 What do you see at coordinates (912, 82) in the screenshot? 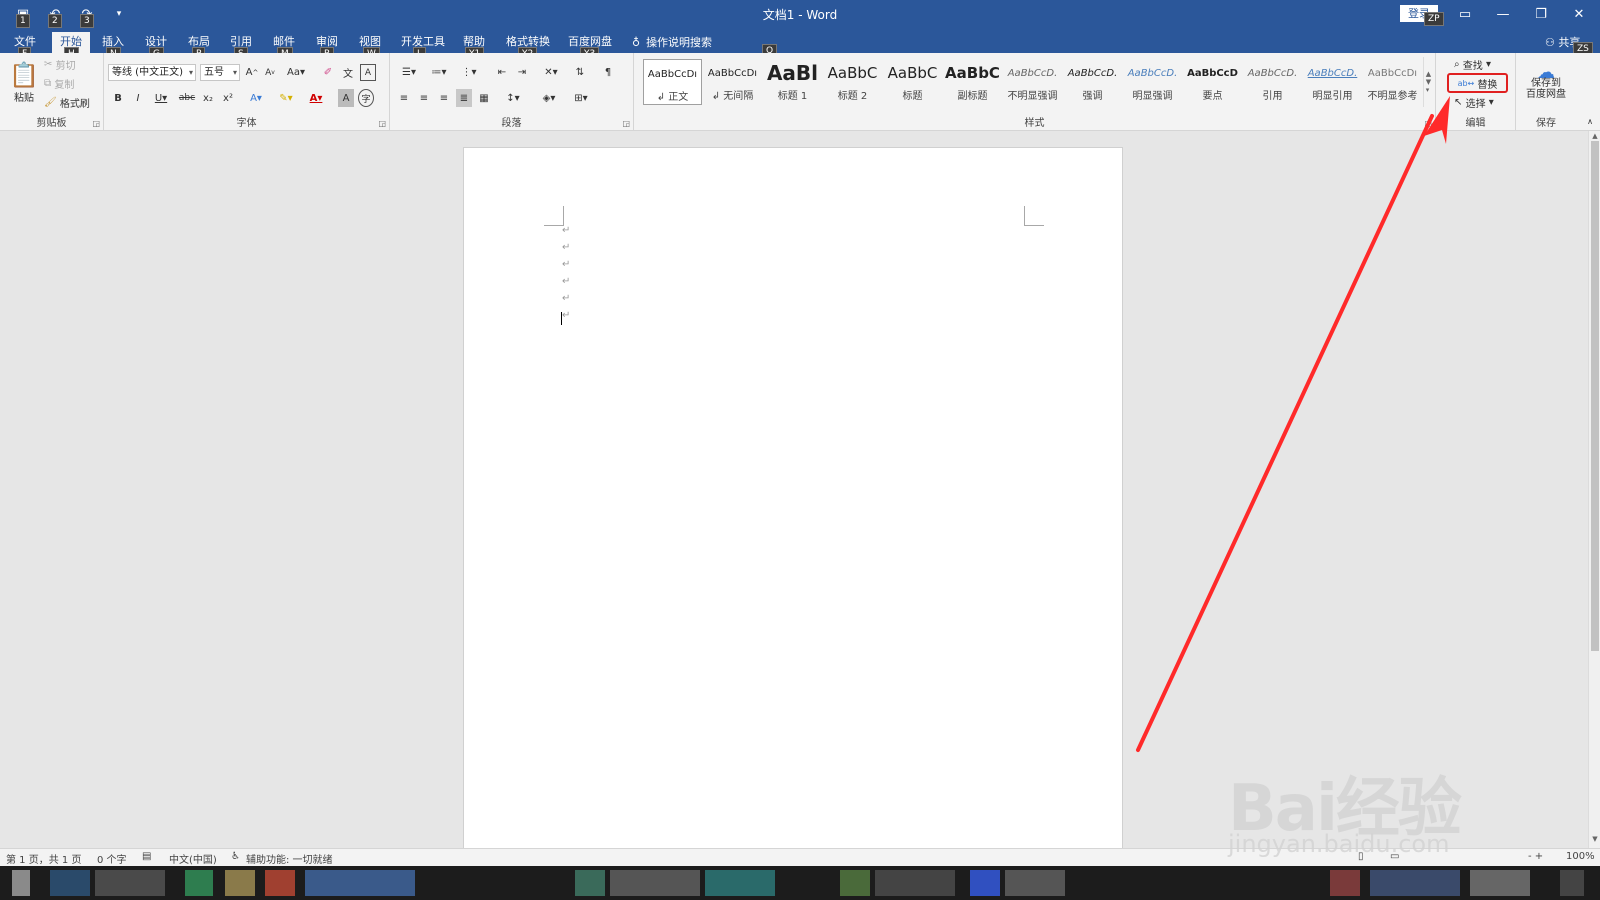
I see `style-title: AaBbC 标题` at bounding box center [912, 82].